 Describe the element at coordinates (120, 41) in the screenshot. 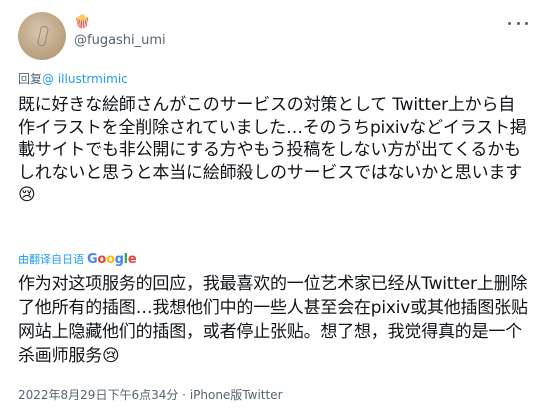

I see `author-handle: @fugashi_umi` at that location.